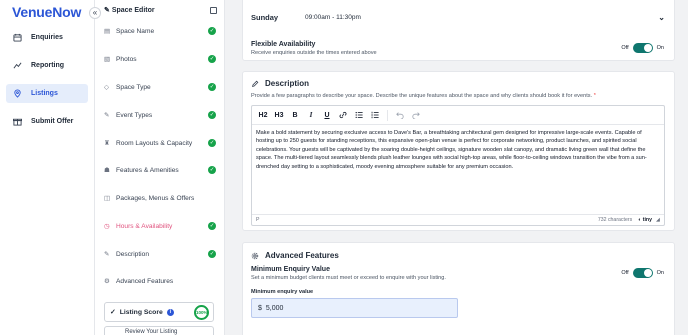 The image size is (688, 335). I want to click on document-icon: ▤, so click(107, 31).